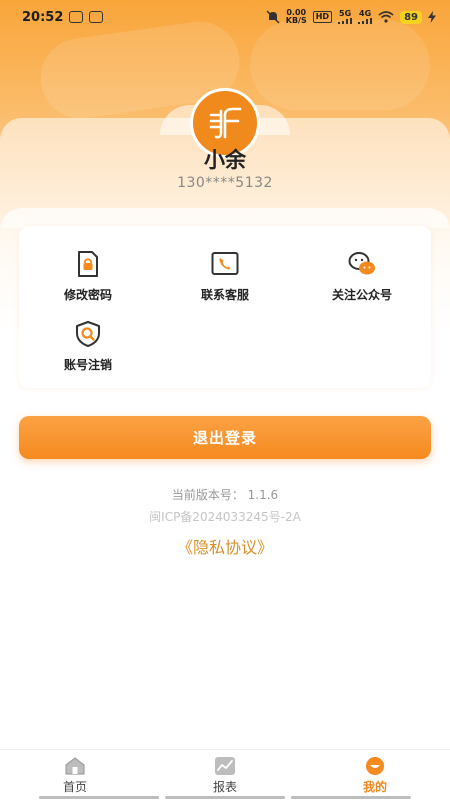  I want to click on menu-item-contact-service: 联系客服, so click(225, 282).